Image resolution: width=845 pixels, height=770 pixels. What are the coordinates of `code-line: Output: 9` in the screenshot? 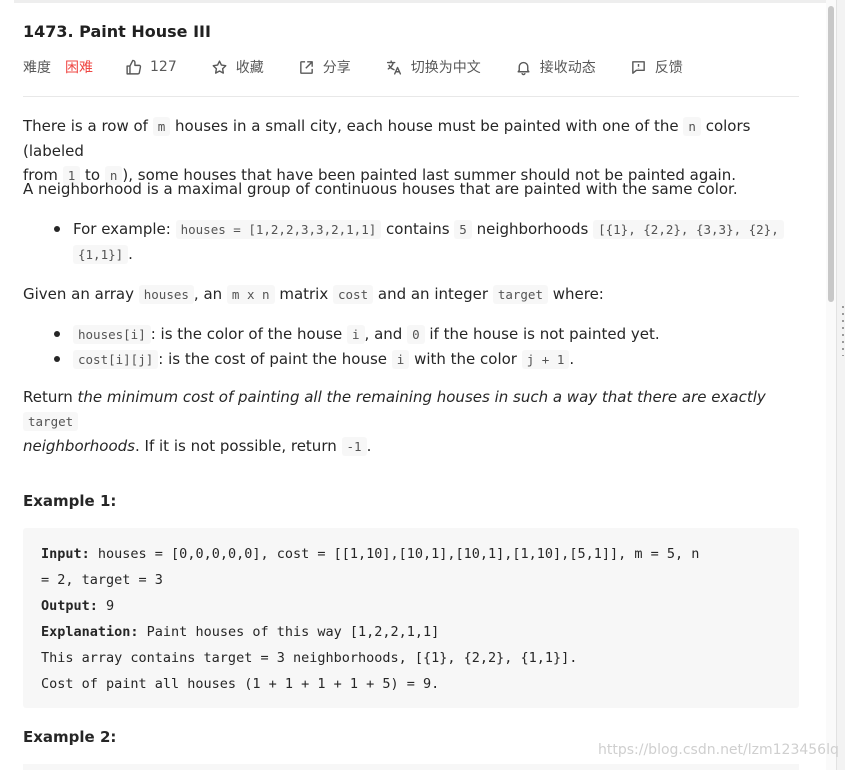 It's located at (411, 606).